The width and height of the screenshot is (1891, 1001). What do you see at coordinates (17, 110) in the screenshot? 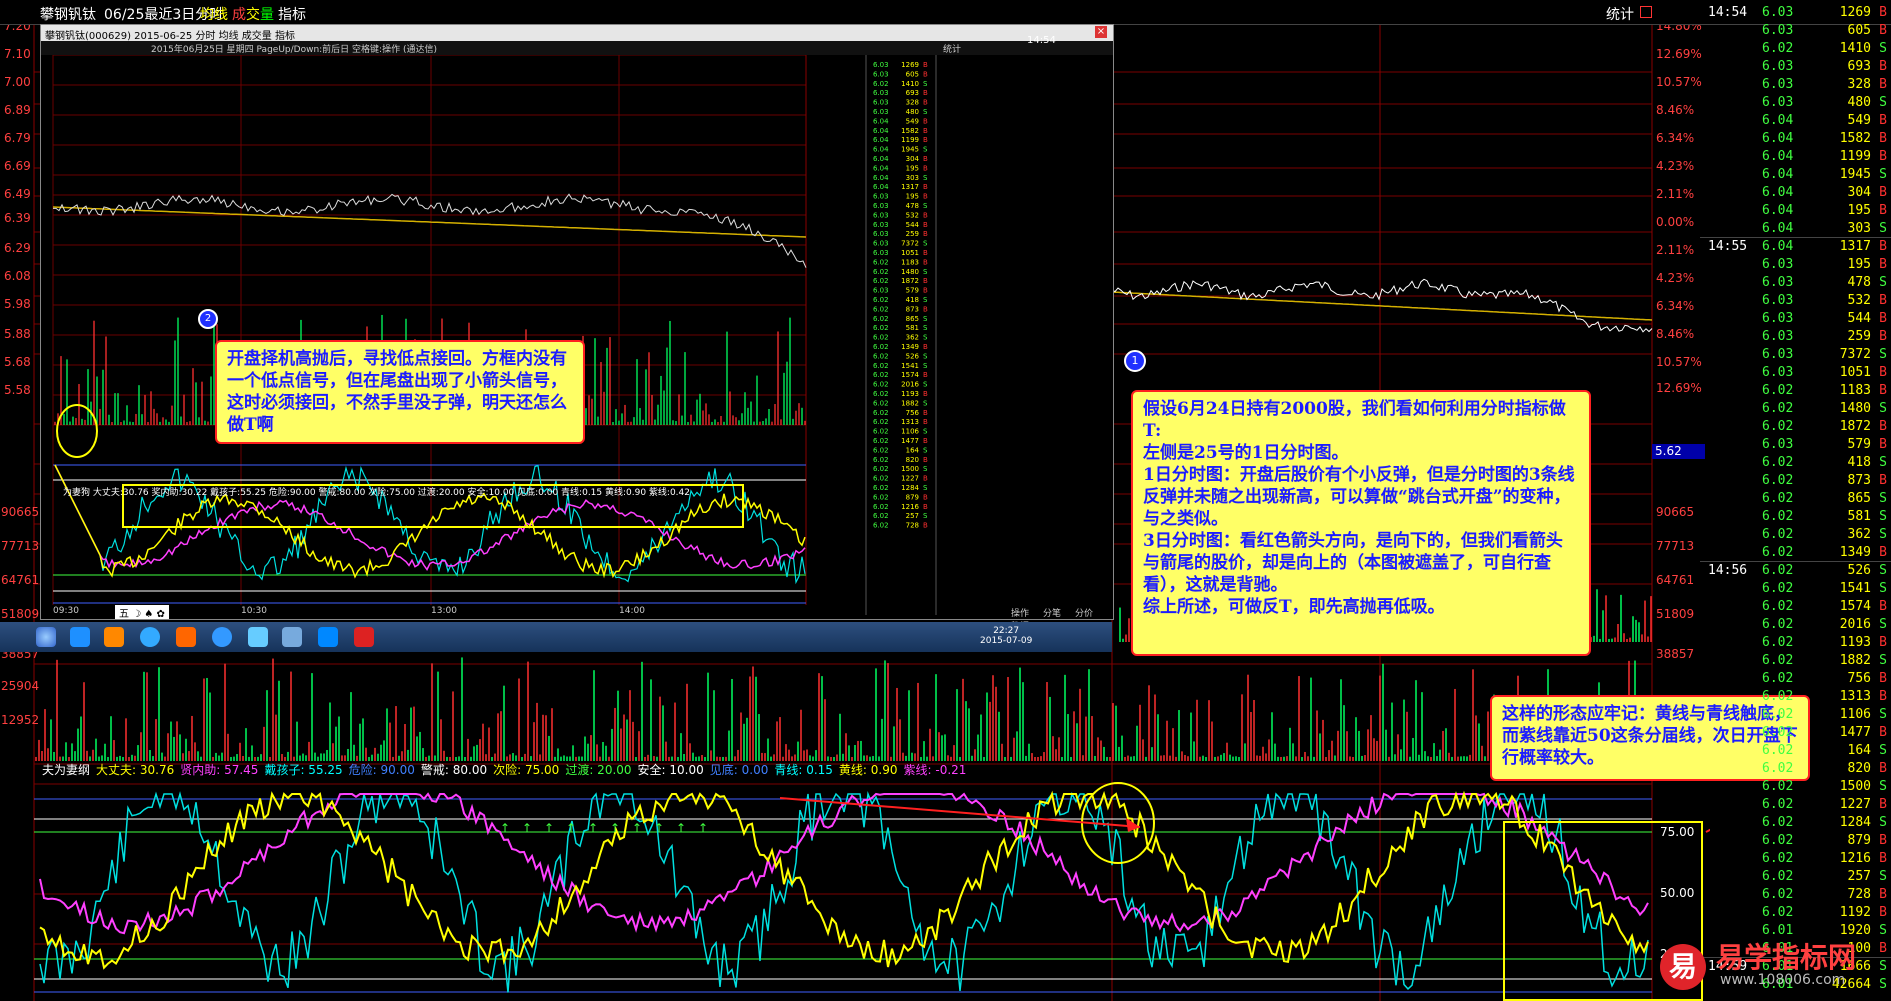
I see `price-tick: 6.89` at bounding box center [17, 110].